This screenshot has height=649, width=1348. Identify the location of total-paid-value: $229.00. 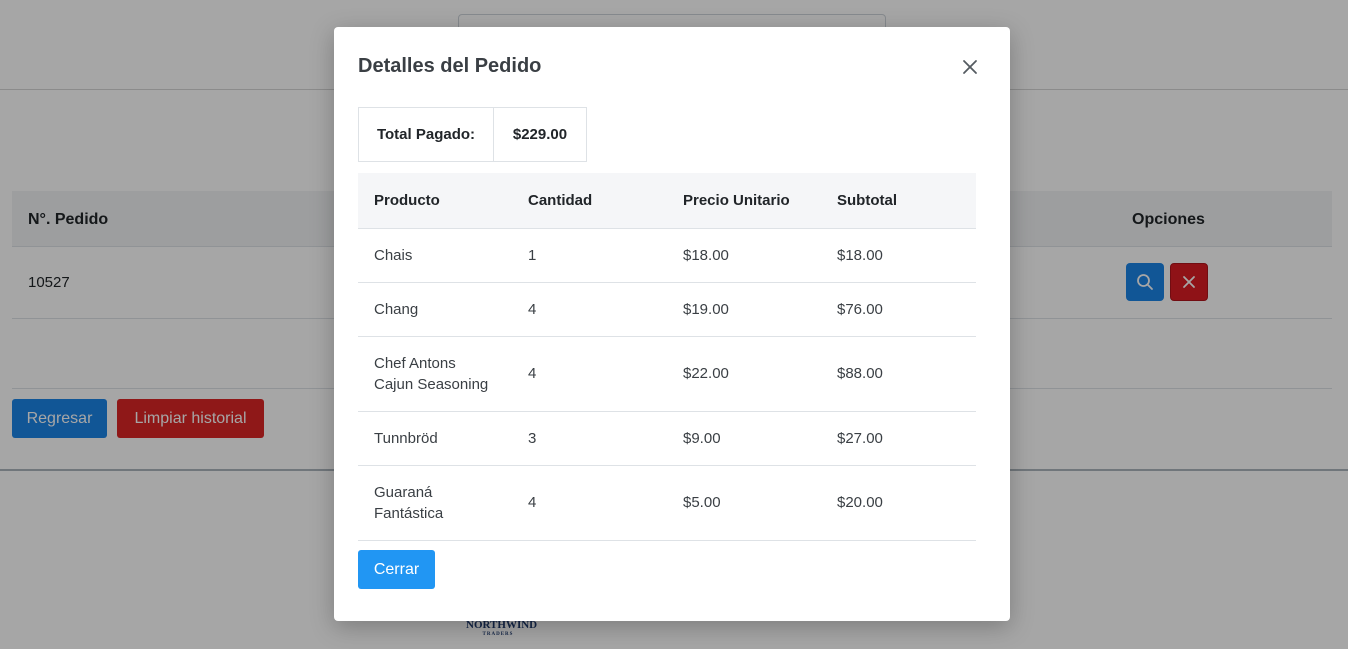
(540, 134).